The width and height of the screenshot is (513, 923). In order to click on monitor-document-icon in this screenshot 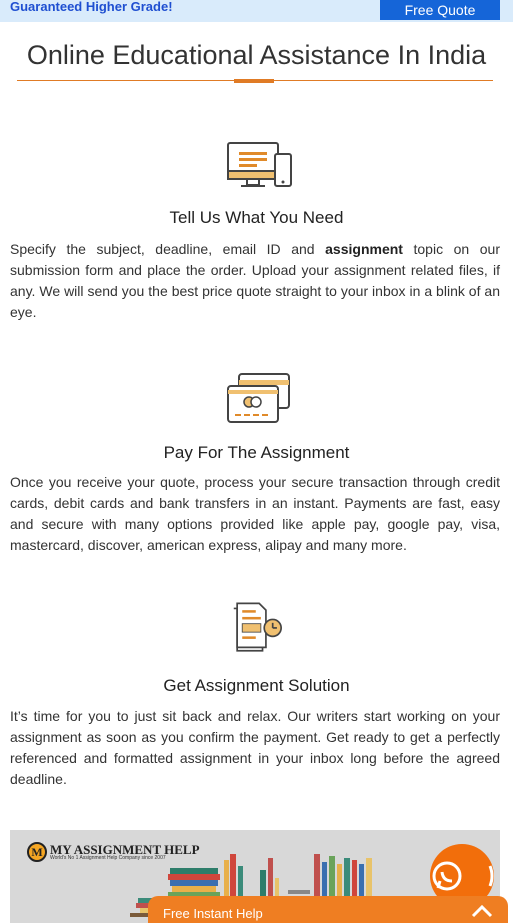, I will do `click(259, 164)`.